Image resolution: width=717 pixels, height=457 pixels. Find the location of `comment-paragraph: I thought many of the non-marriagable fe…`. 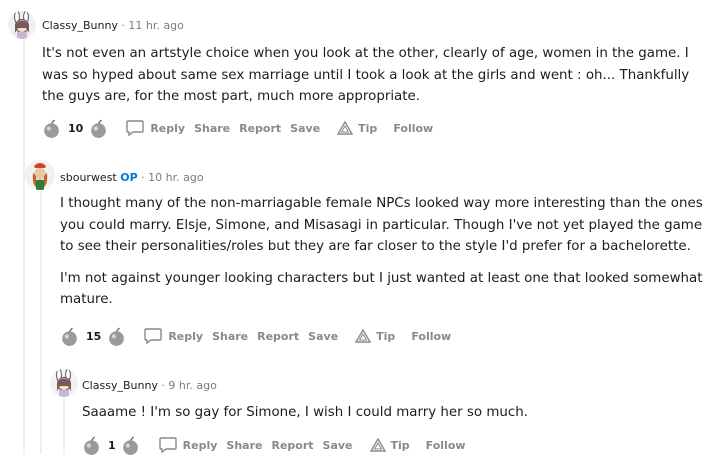

comment-paragraph: I thought many of the non-marriagable fe… is located at coordinates (381, 225).